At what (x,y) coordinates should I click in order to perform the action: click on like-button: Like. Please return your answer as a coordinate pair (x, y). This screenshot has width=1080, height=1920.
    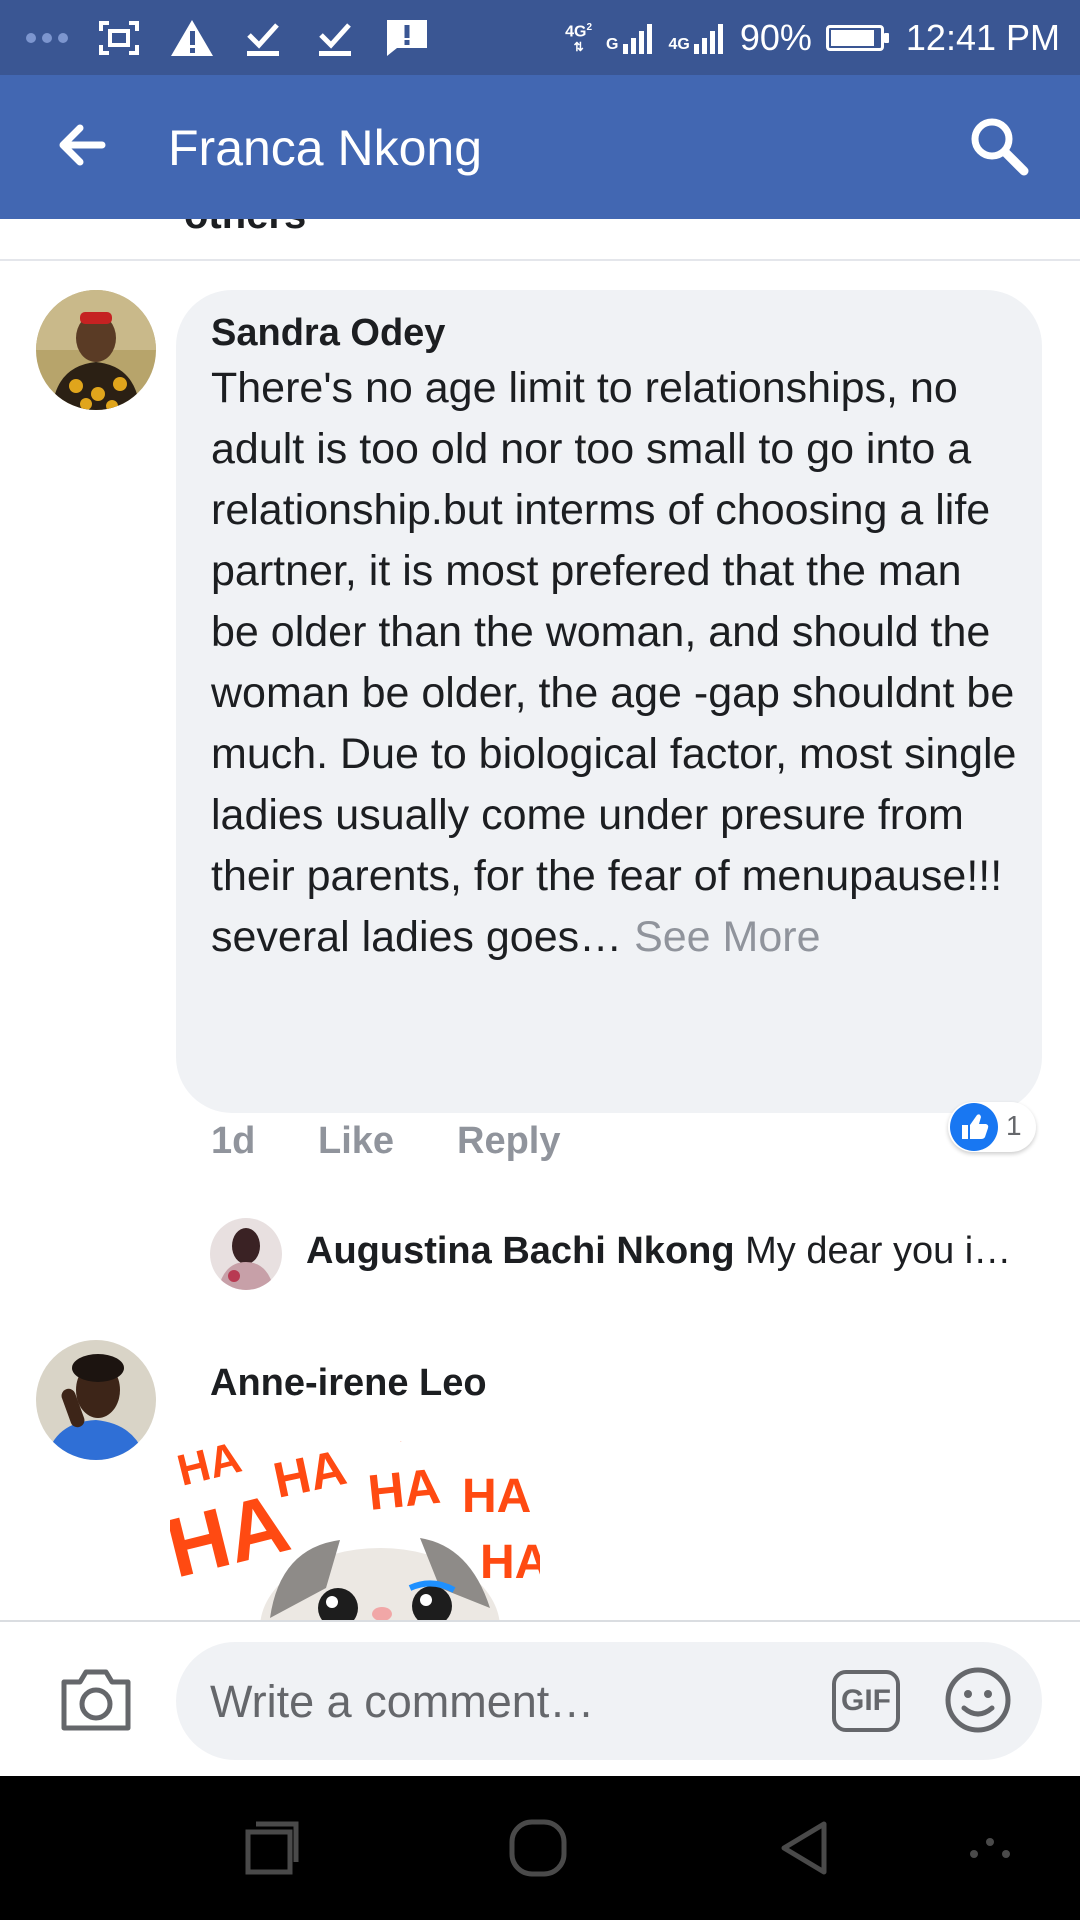
    Looking at the image, I should click on (356, 1141).